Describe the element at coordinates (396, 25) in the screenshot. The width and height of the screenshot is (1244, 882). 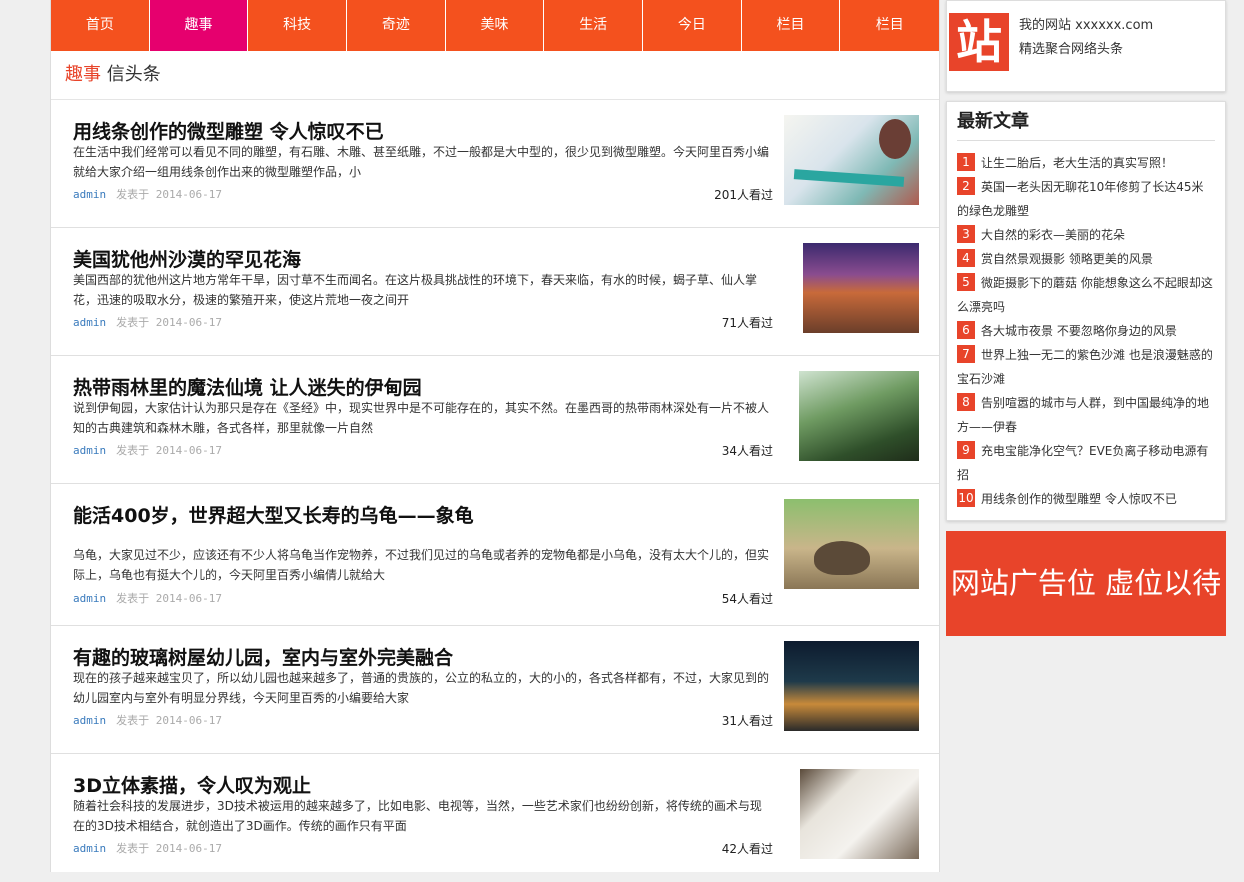
I see `nav-item-miracle: 奇迹` at that location.